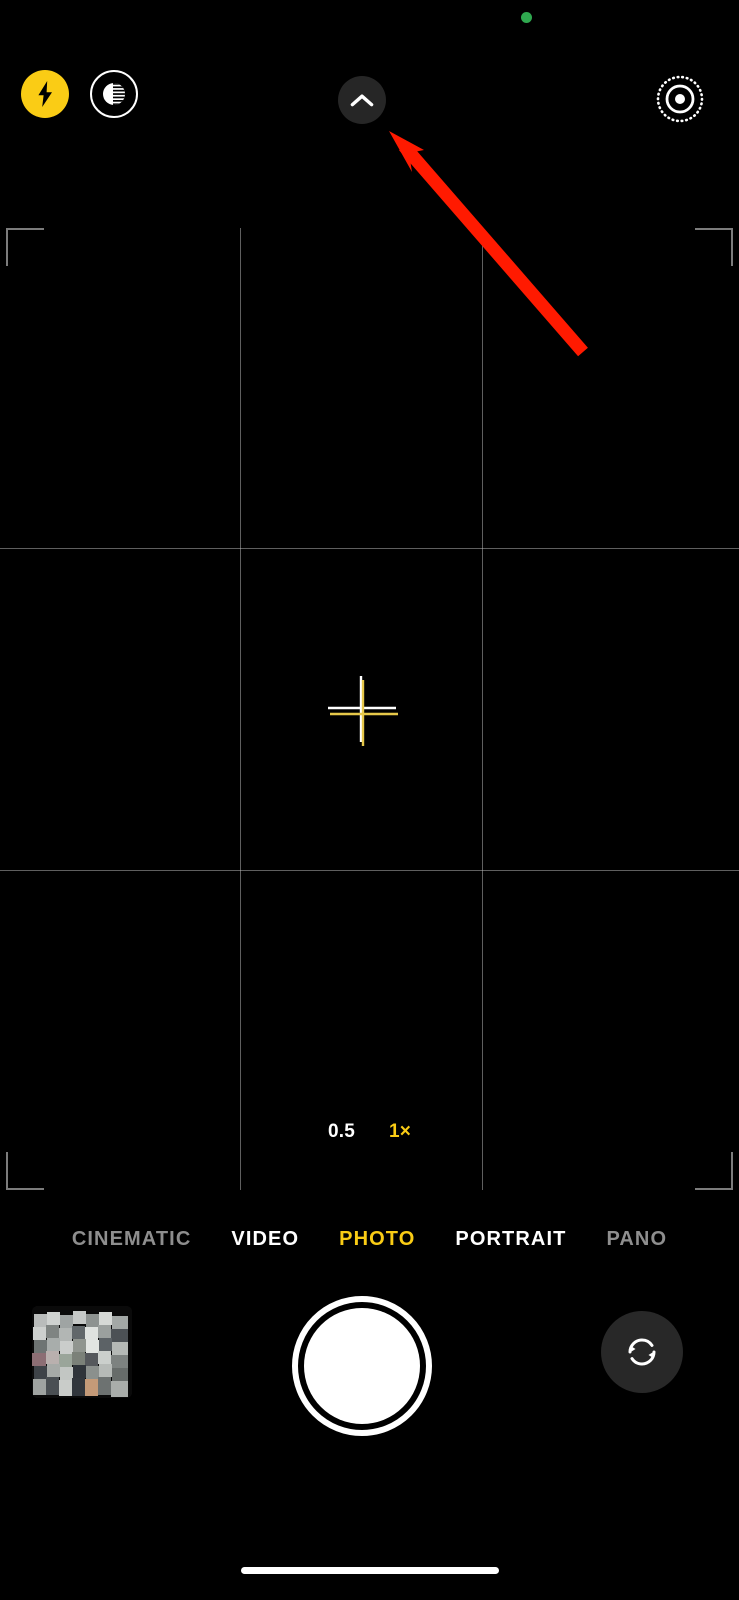 The width and height of the screenshot is (739, 1600). I want to click on live-photo-target-icon, so click(680, 99).